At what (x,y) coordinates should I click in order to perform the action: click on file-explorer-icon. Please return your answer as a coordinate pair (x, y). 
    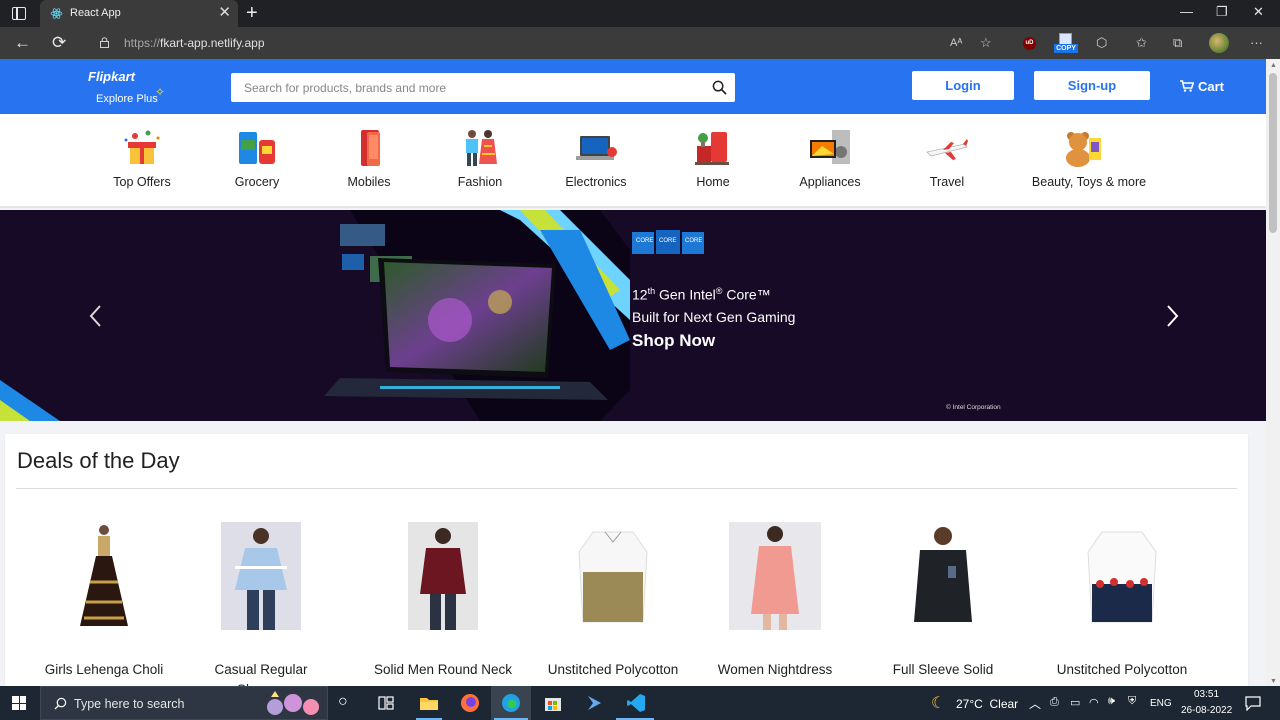
    Looking at the image, I should click on (429, 703).